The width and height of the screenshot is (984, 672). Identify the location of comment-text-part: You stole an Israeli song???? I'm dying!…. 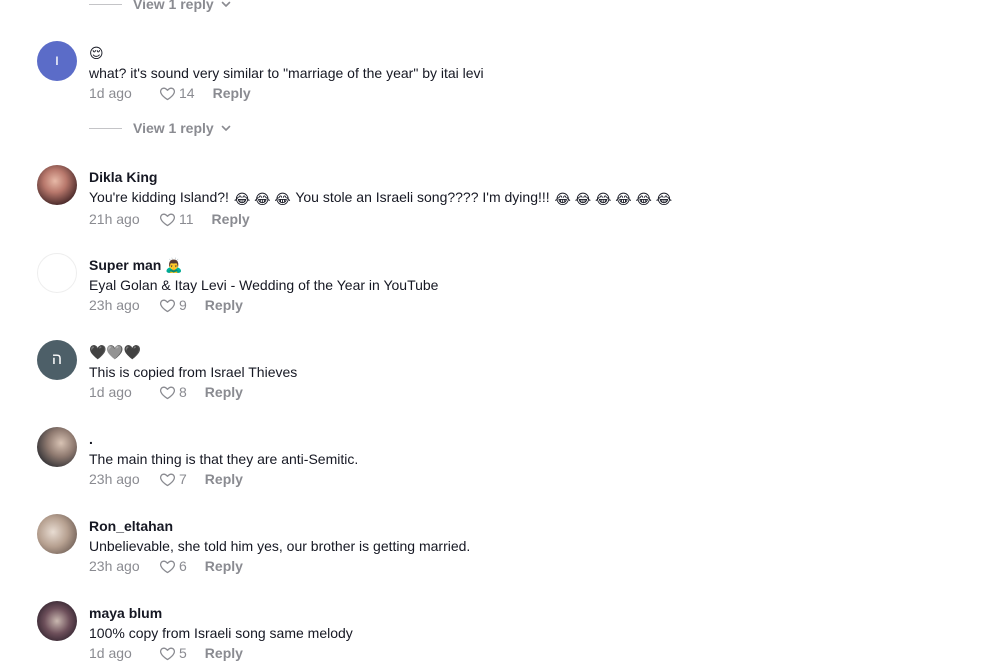
(422, 197).